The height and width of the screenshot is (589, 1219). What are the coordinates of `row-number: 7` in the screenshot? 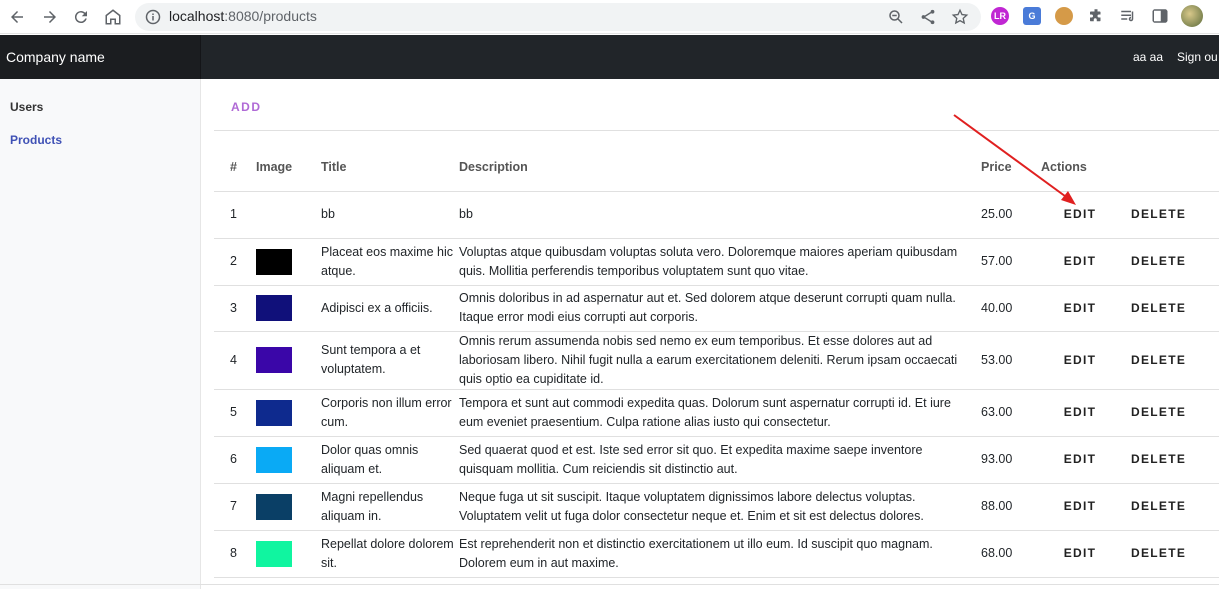 It's located at (235, 507).